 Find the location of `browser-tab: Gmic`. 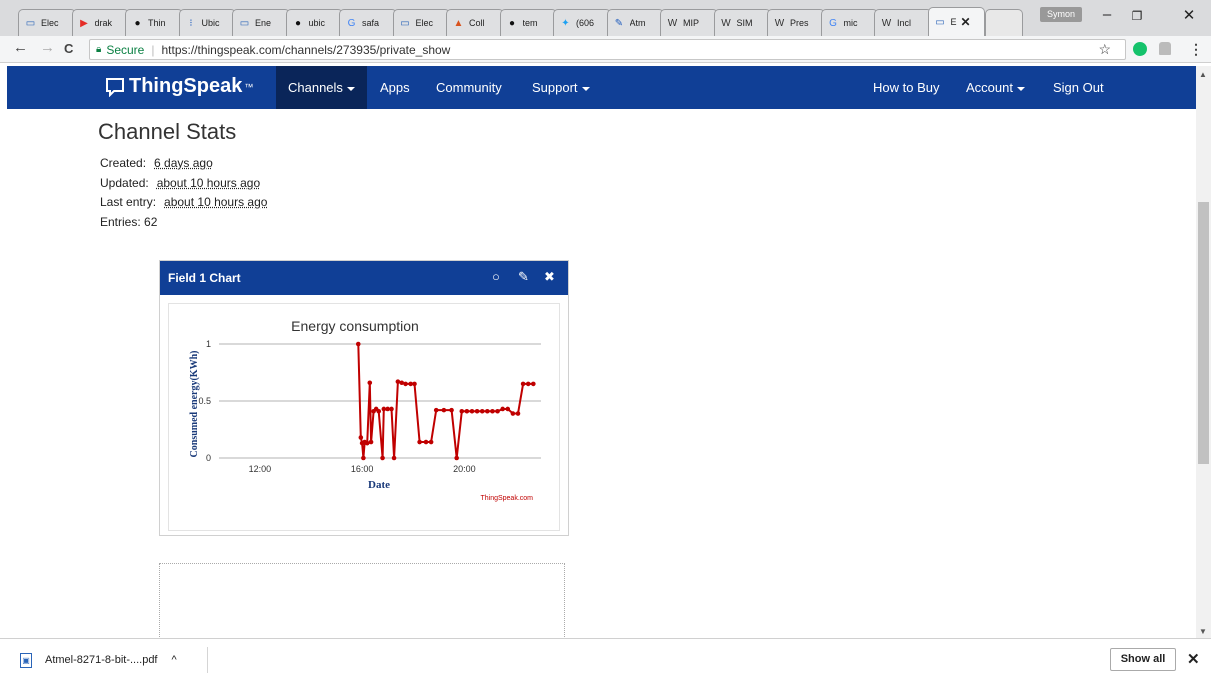

browser-tab: Gmic is located at coordinates (849, 22).